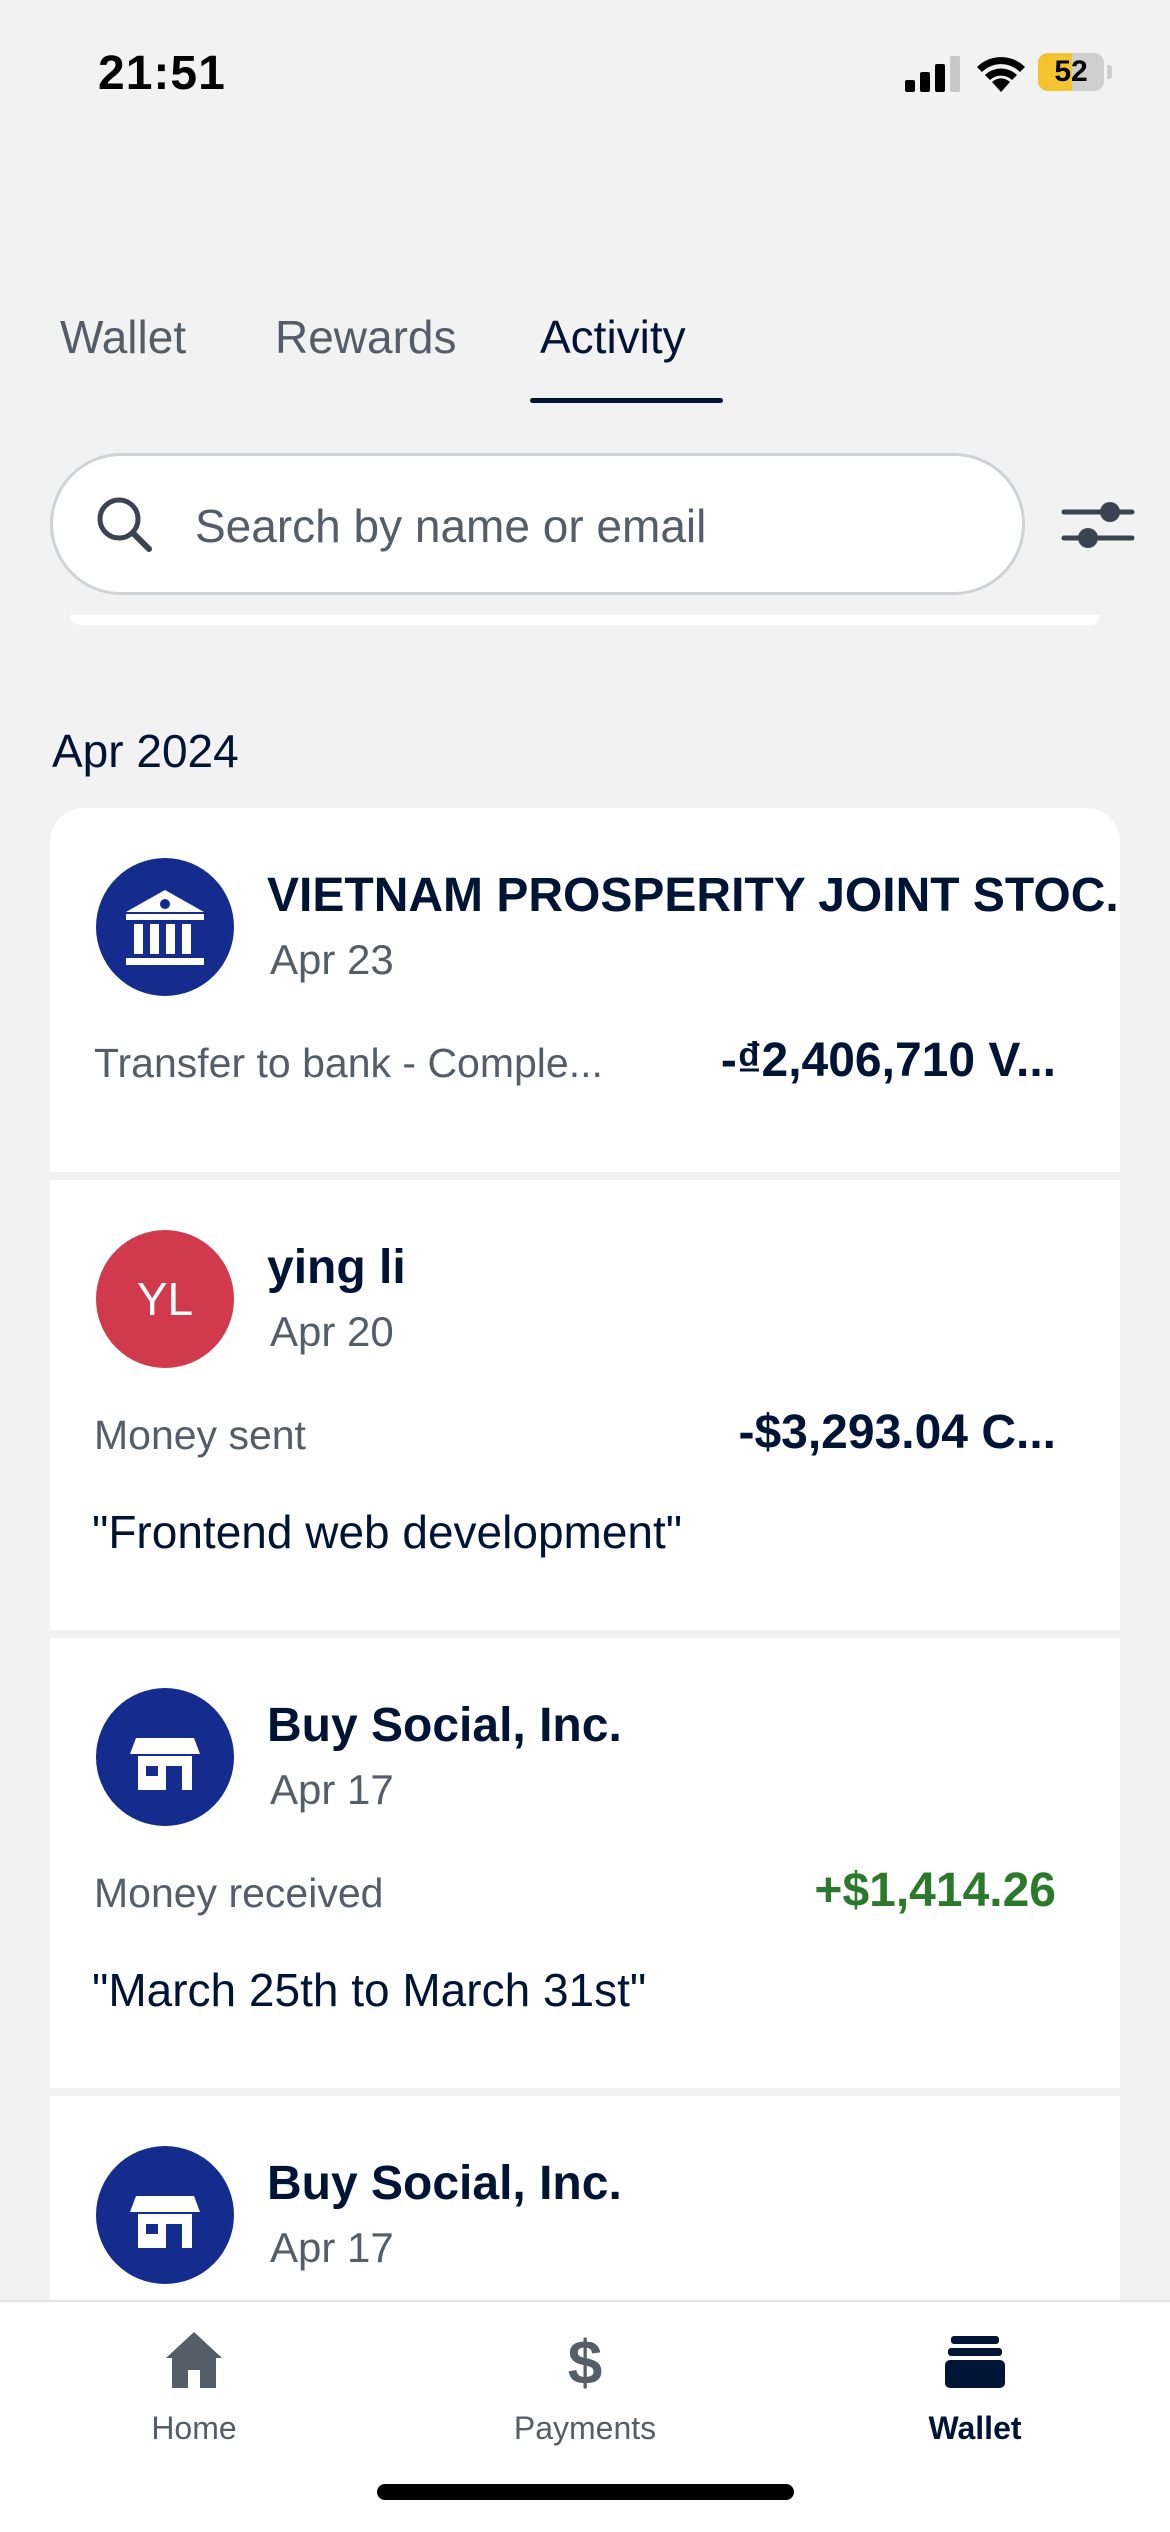  What do you see at coordinates (123, 337) in the screenshot?
I see `tab-wallet: Wallet` at bounding box center [123, 337].